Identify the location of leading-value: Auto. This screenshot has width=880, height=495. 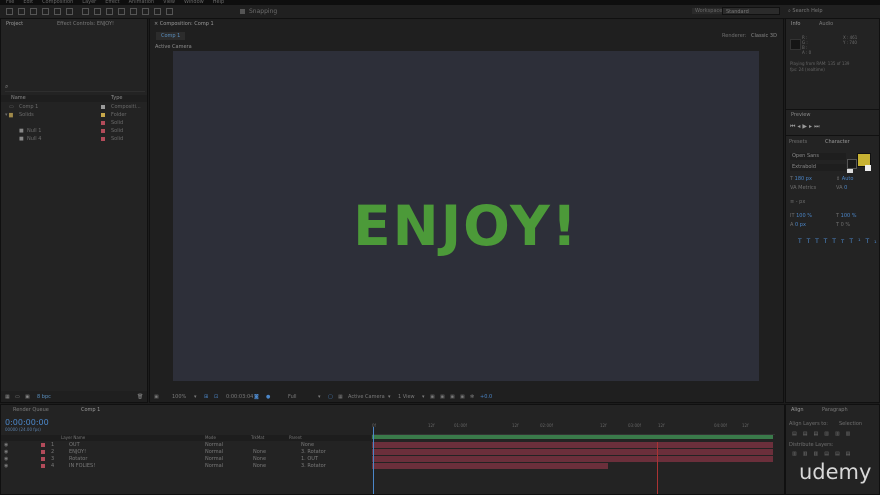
(848, 179).